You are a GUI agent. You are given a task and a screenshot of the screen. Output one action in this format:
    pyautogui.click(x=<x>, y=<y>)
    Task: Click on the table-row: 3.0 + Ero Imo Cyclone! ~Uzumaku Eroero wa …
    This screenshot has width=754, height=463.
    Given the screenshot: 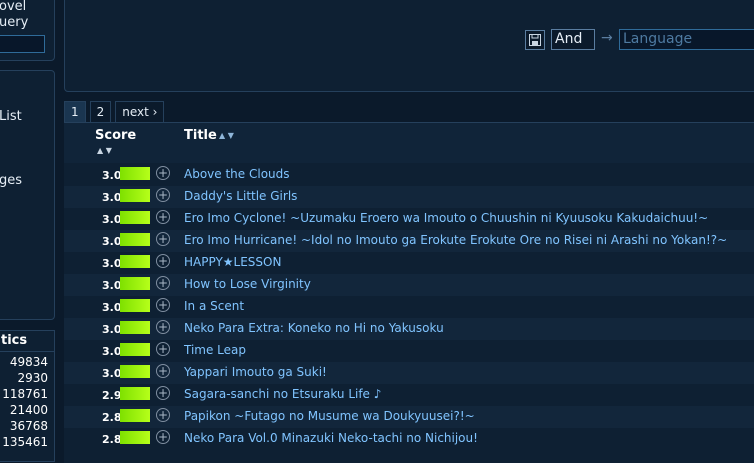 What is the action you would take?
    pyautogui.click(x=409, y=219)
    